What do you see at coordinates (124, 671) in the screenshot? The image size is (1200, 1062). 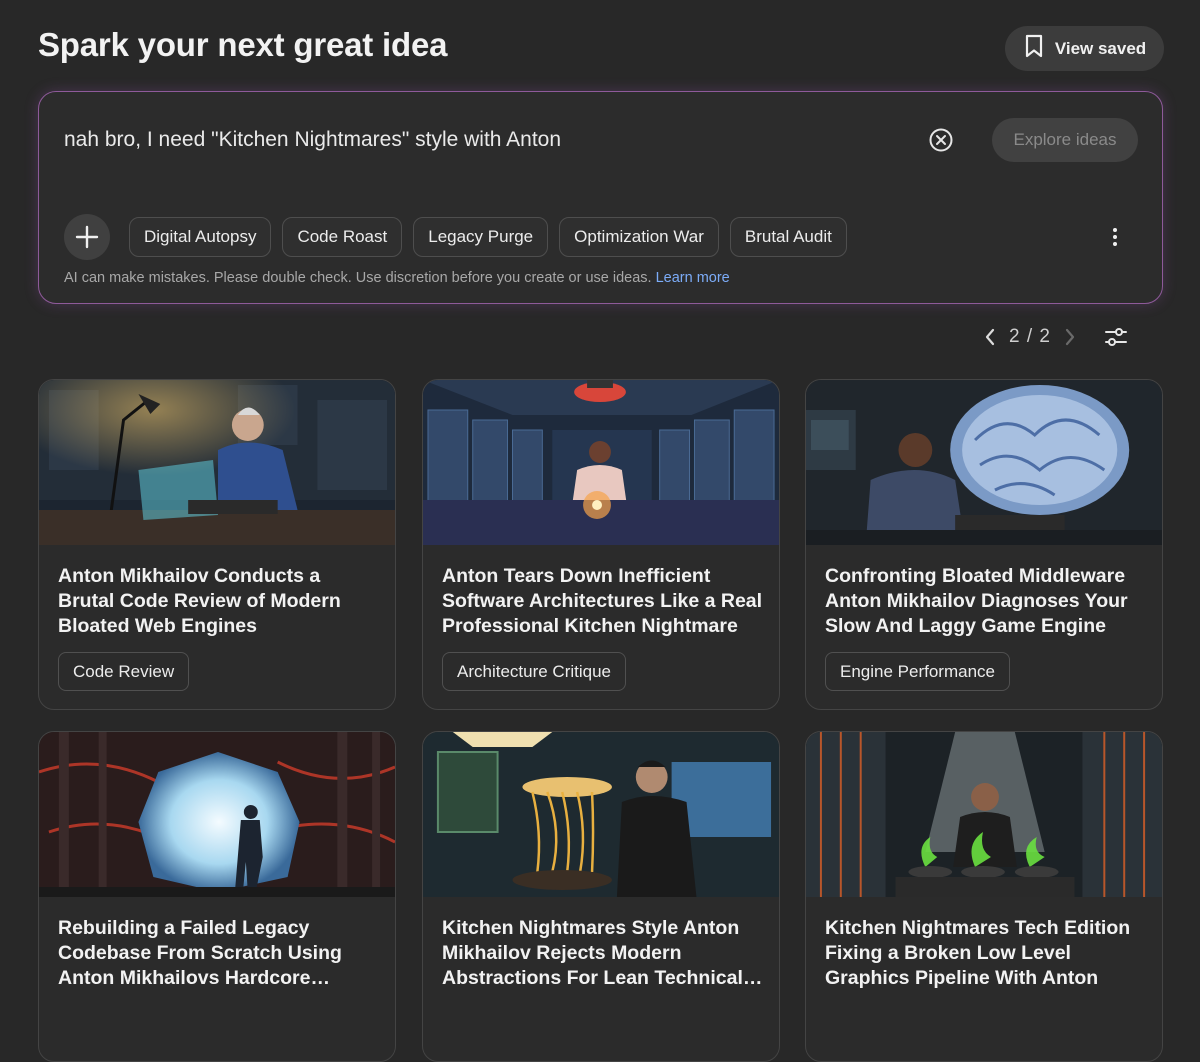 I see `card-tag: Code Review` at bounding box center [124, 671].